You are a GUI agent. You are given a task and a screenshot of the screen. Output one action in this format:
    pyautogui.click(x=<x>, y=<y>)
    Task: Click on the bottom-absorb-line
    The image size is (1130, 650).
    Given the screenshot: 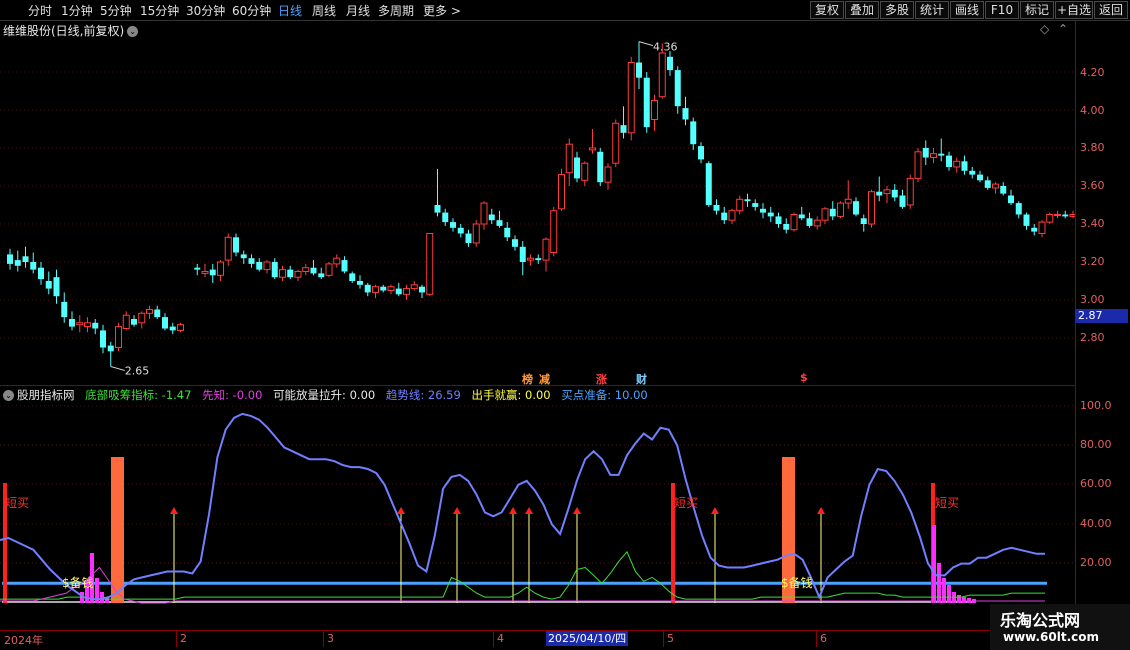 What is the action you would take?
    pyautogui.click(x=522, y=575)
    